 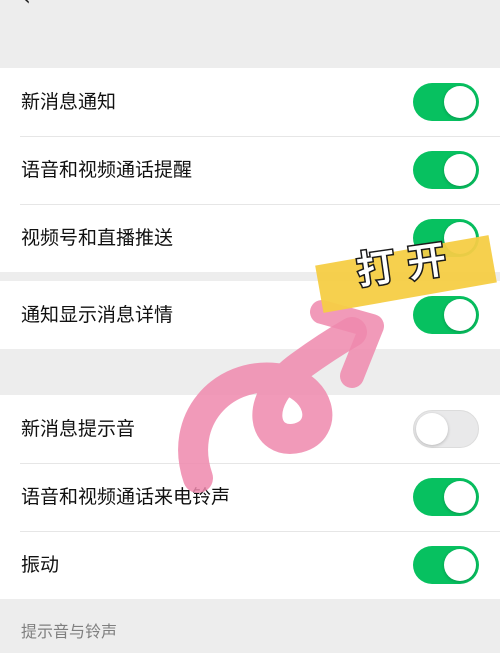 I want to click on message-sound-toggle, so click(x=446, y=429).